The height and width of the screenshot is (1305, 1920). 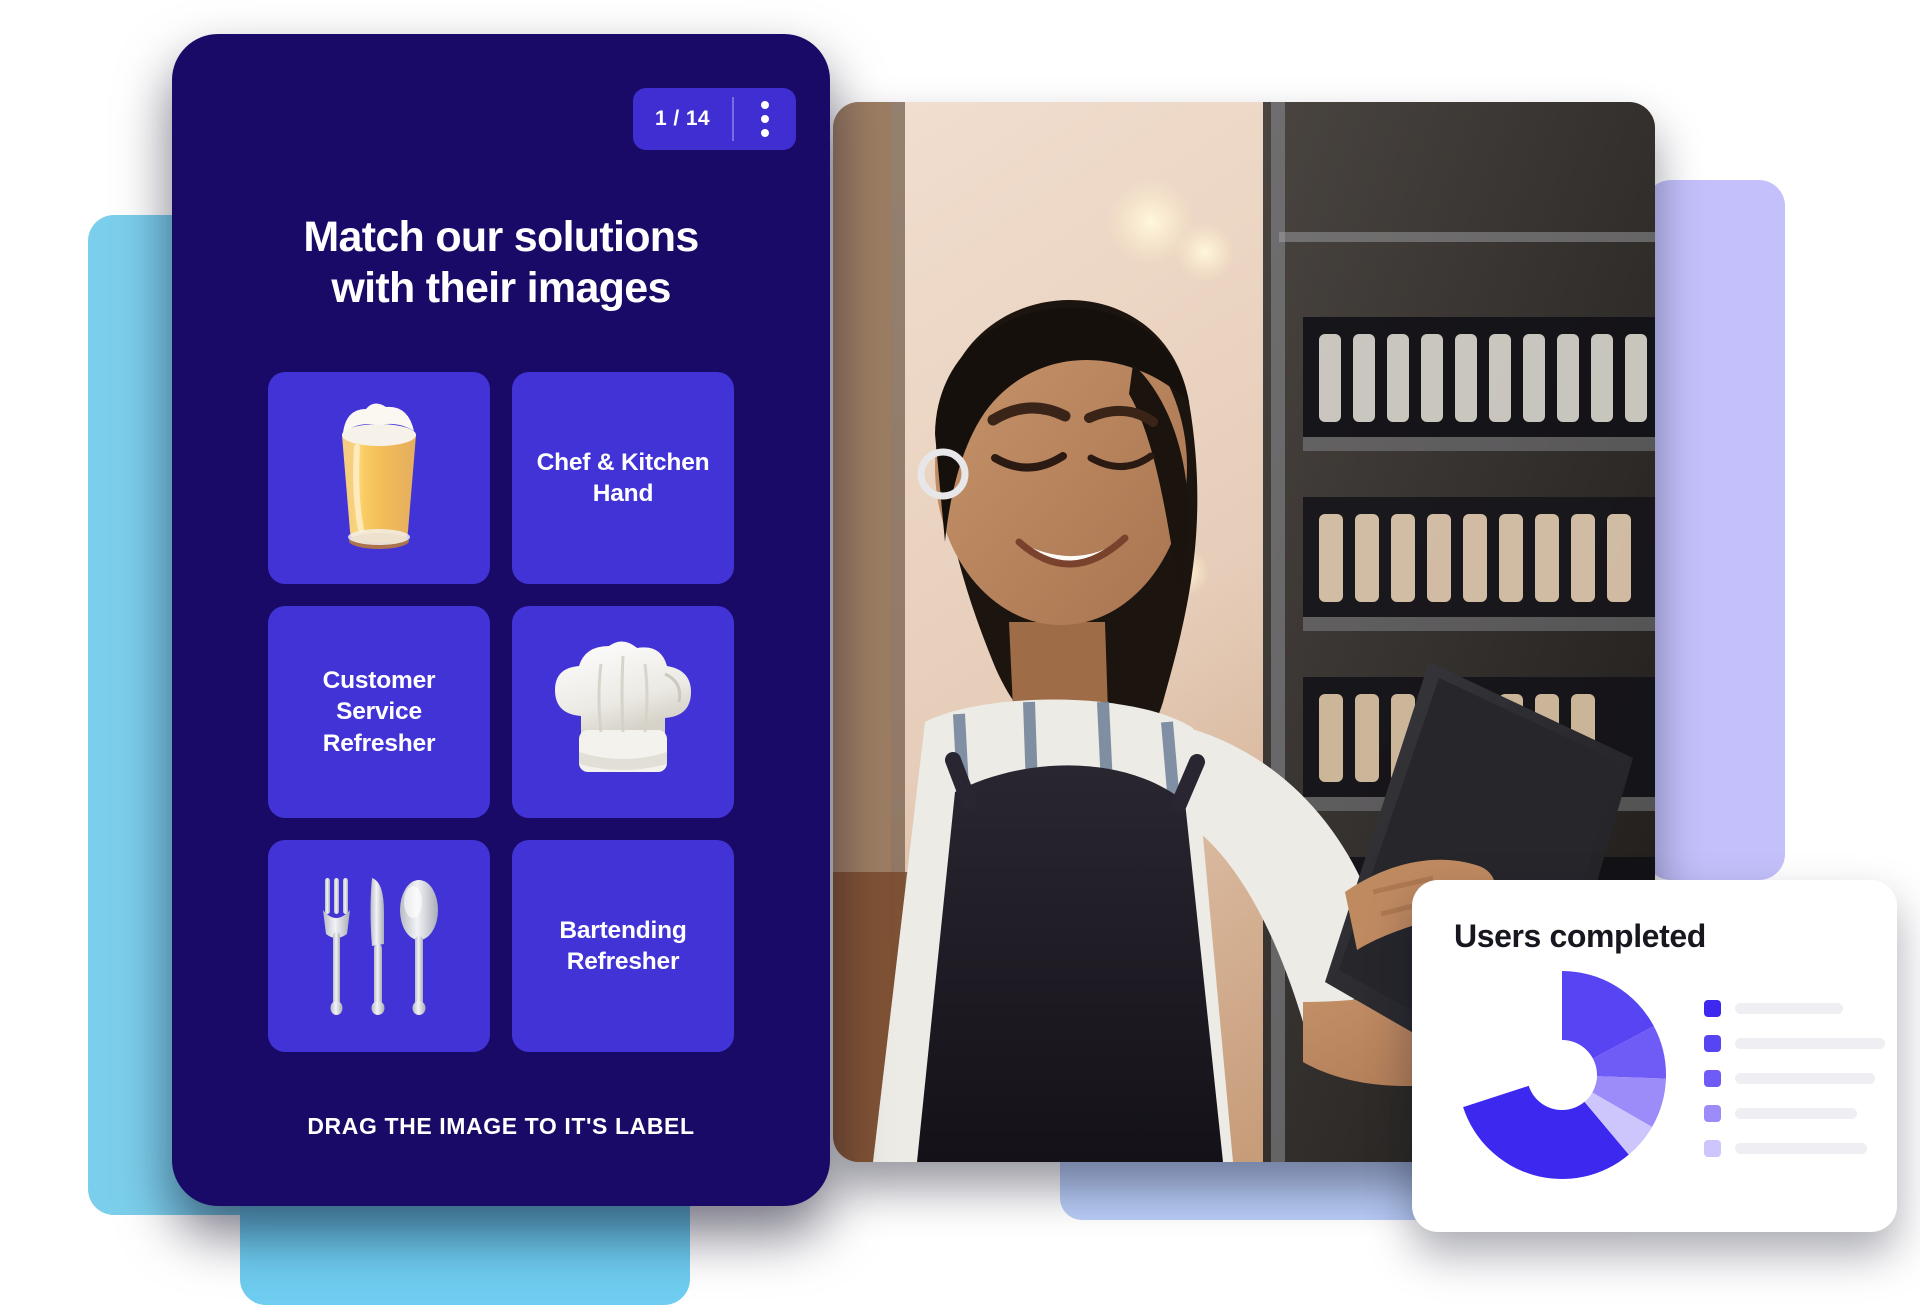 I want to click on quiz-card-cutlery, so click(x=379, y=946).